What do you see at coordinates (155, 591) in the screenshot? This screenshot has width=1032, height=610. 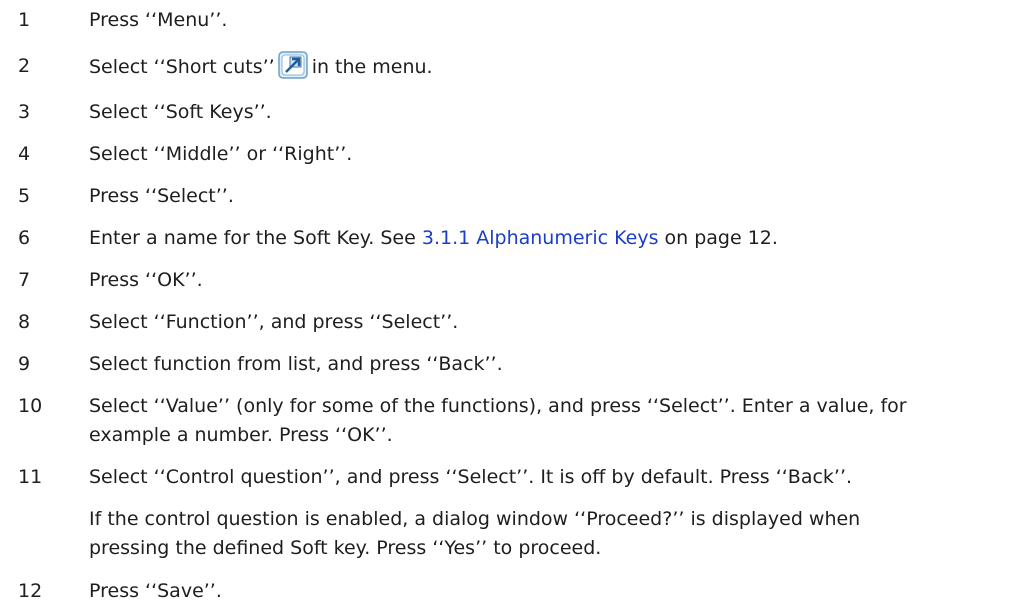 I see `step-text: Press ‘‘Save’’.` at bounding box center [155, 591].